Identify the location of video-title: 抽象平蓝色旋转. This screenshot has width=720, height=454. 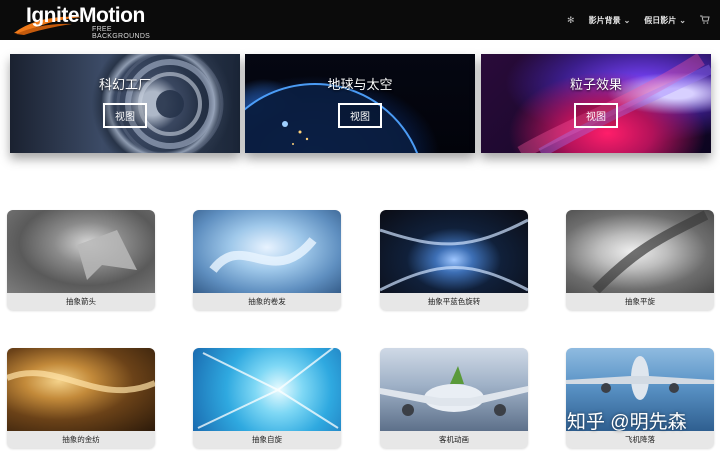
(454, 301).